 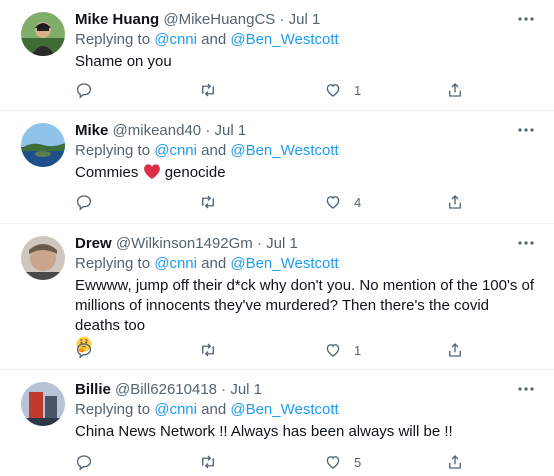 I want to click on tweet-text: Shame on you, so click(x=123, y=61).